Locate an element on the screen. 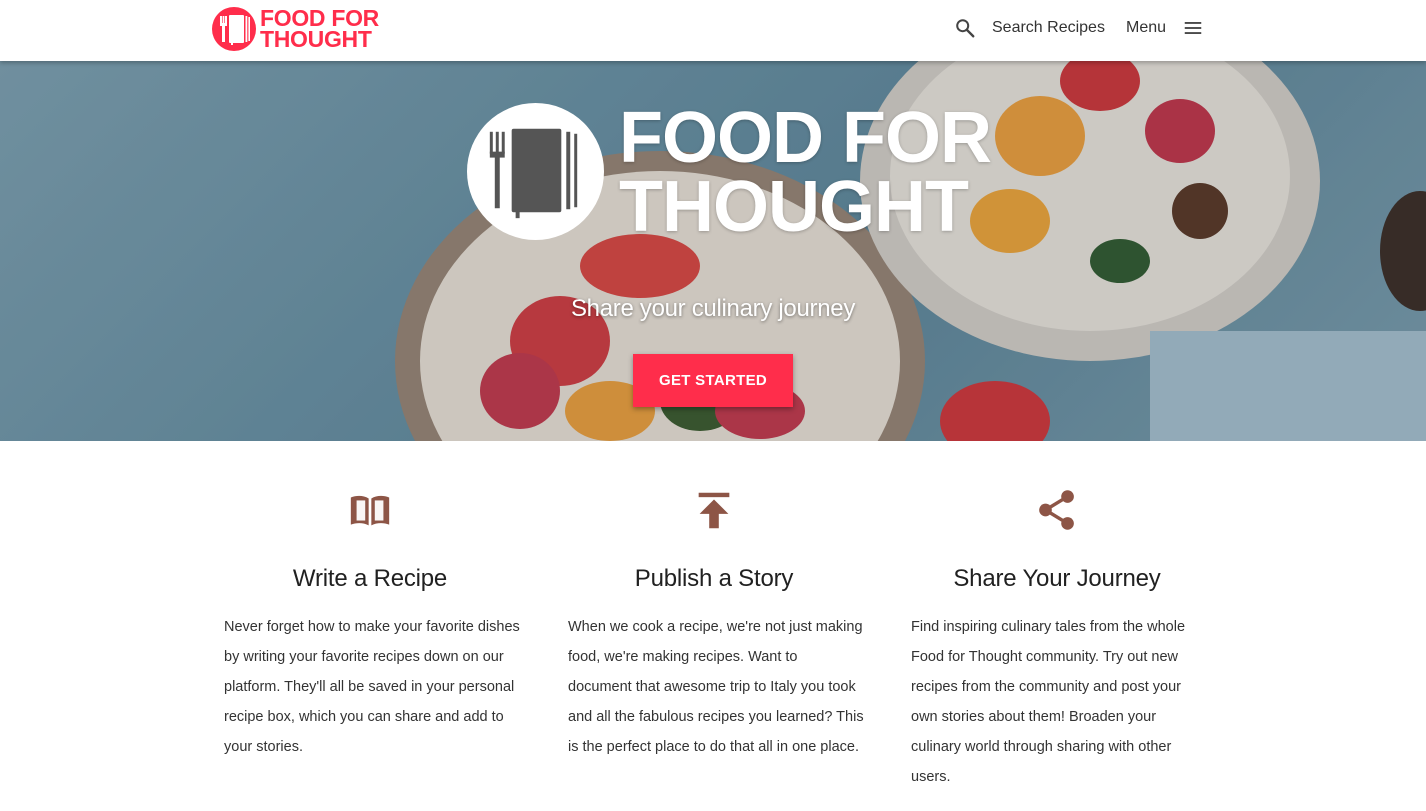 This screenshot has height=811, width=1426. top-app-bar: FOOD FOR THOUGHT Search Recipes Menu is located at coordinates (713, 30).